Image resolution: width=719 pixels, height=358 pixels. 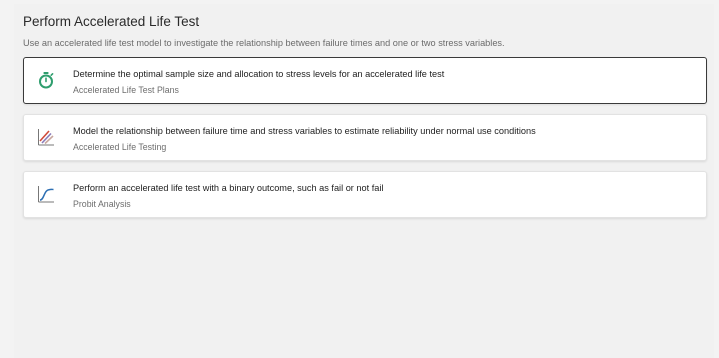 What do you see at coordinates (46, 80) in the screenshot?
I see `stopwatch-icon` at bounding box center [46, 80].